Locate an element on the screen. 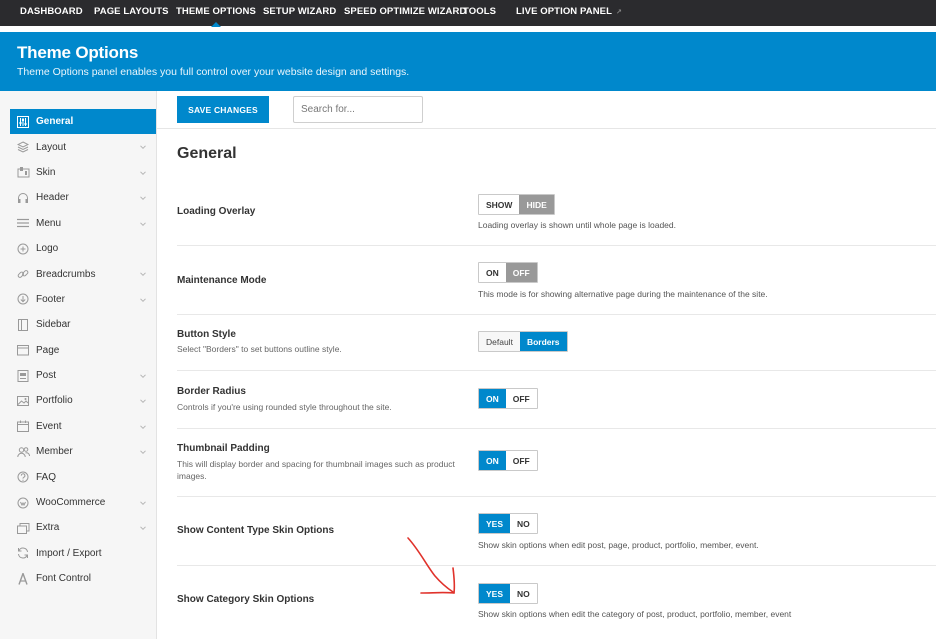 The width and height of the screenshot is (936, 639). sidebar-item-label: FAQ is located at coordinates (46, 477).